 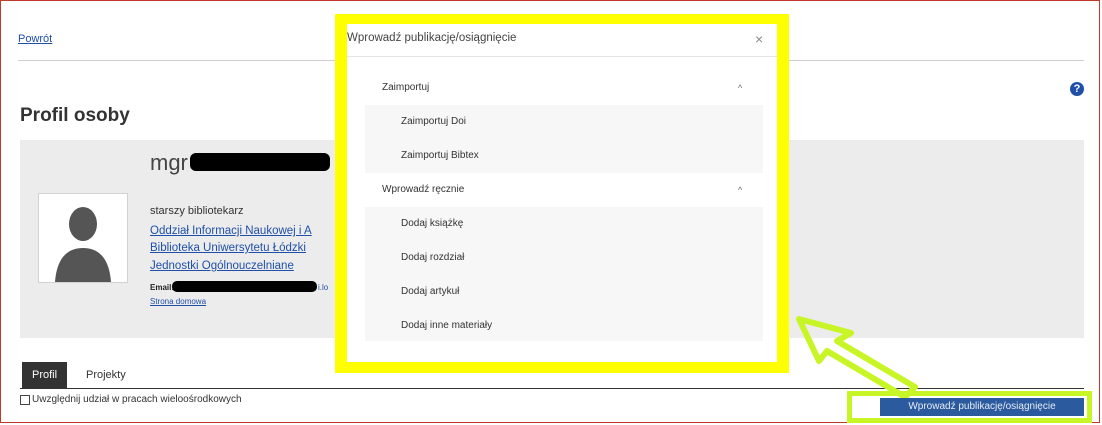 I want to click on multicenter-checkbox, so click(x=25, y=399).